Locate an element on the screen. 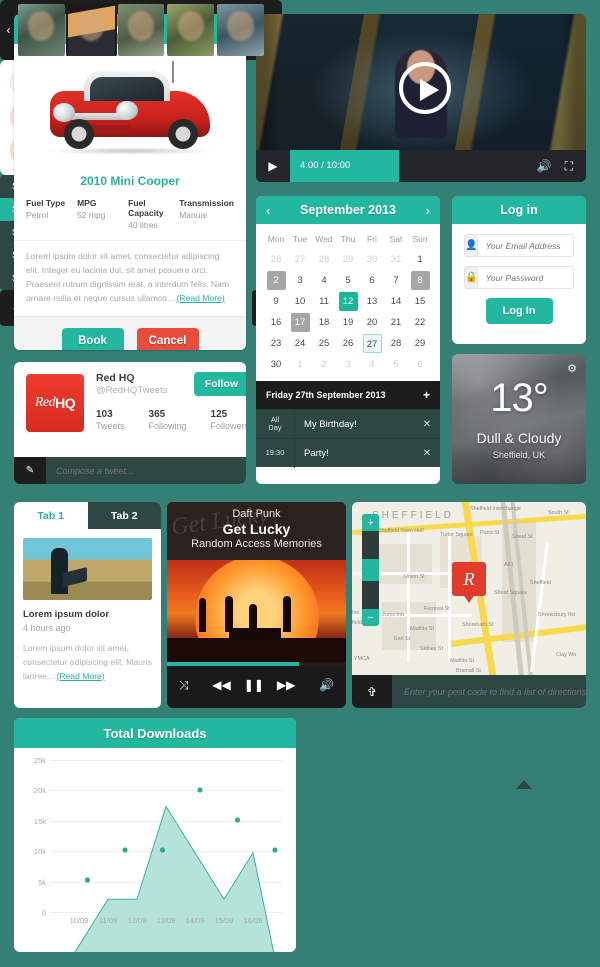 The width and height of the screenshot is (600, 967). stat-followers: 125 Followers is located at coordinates (228, 420).